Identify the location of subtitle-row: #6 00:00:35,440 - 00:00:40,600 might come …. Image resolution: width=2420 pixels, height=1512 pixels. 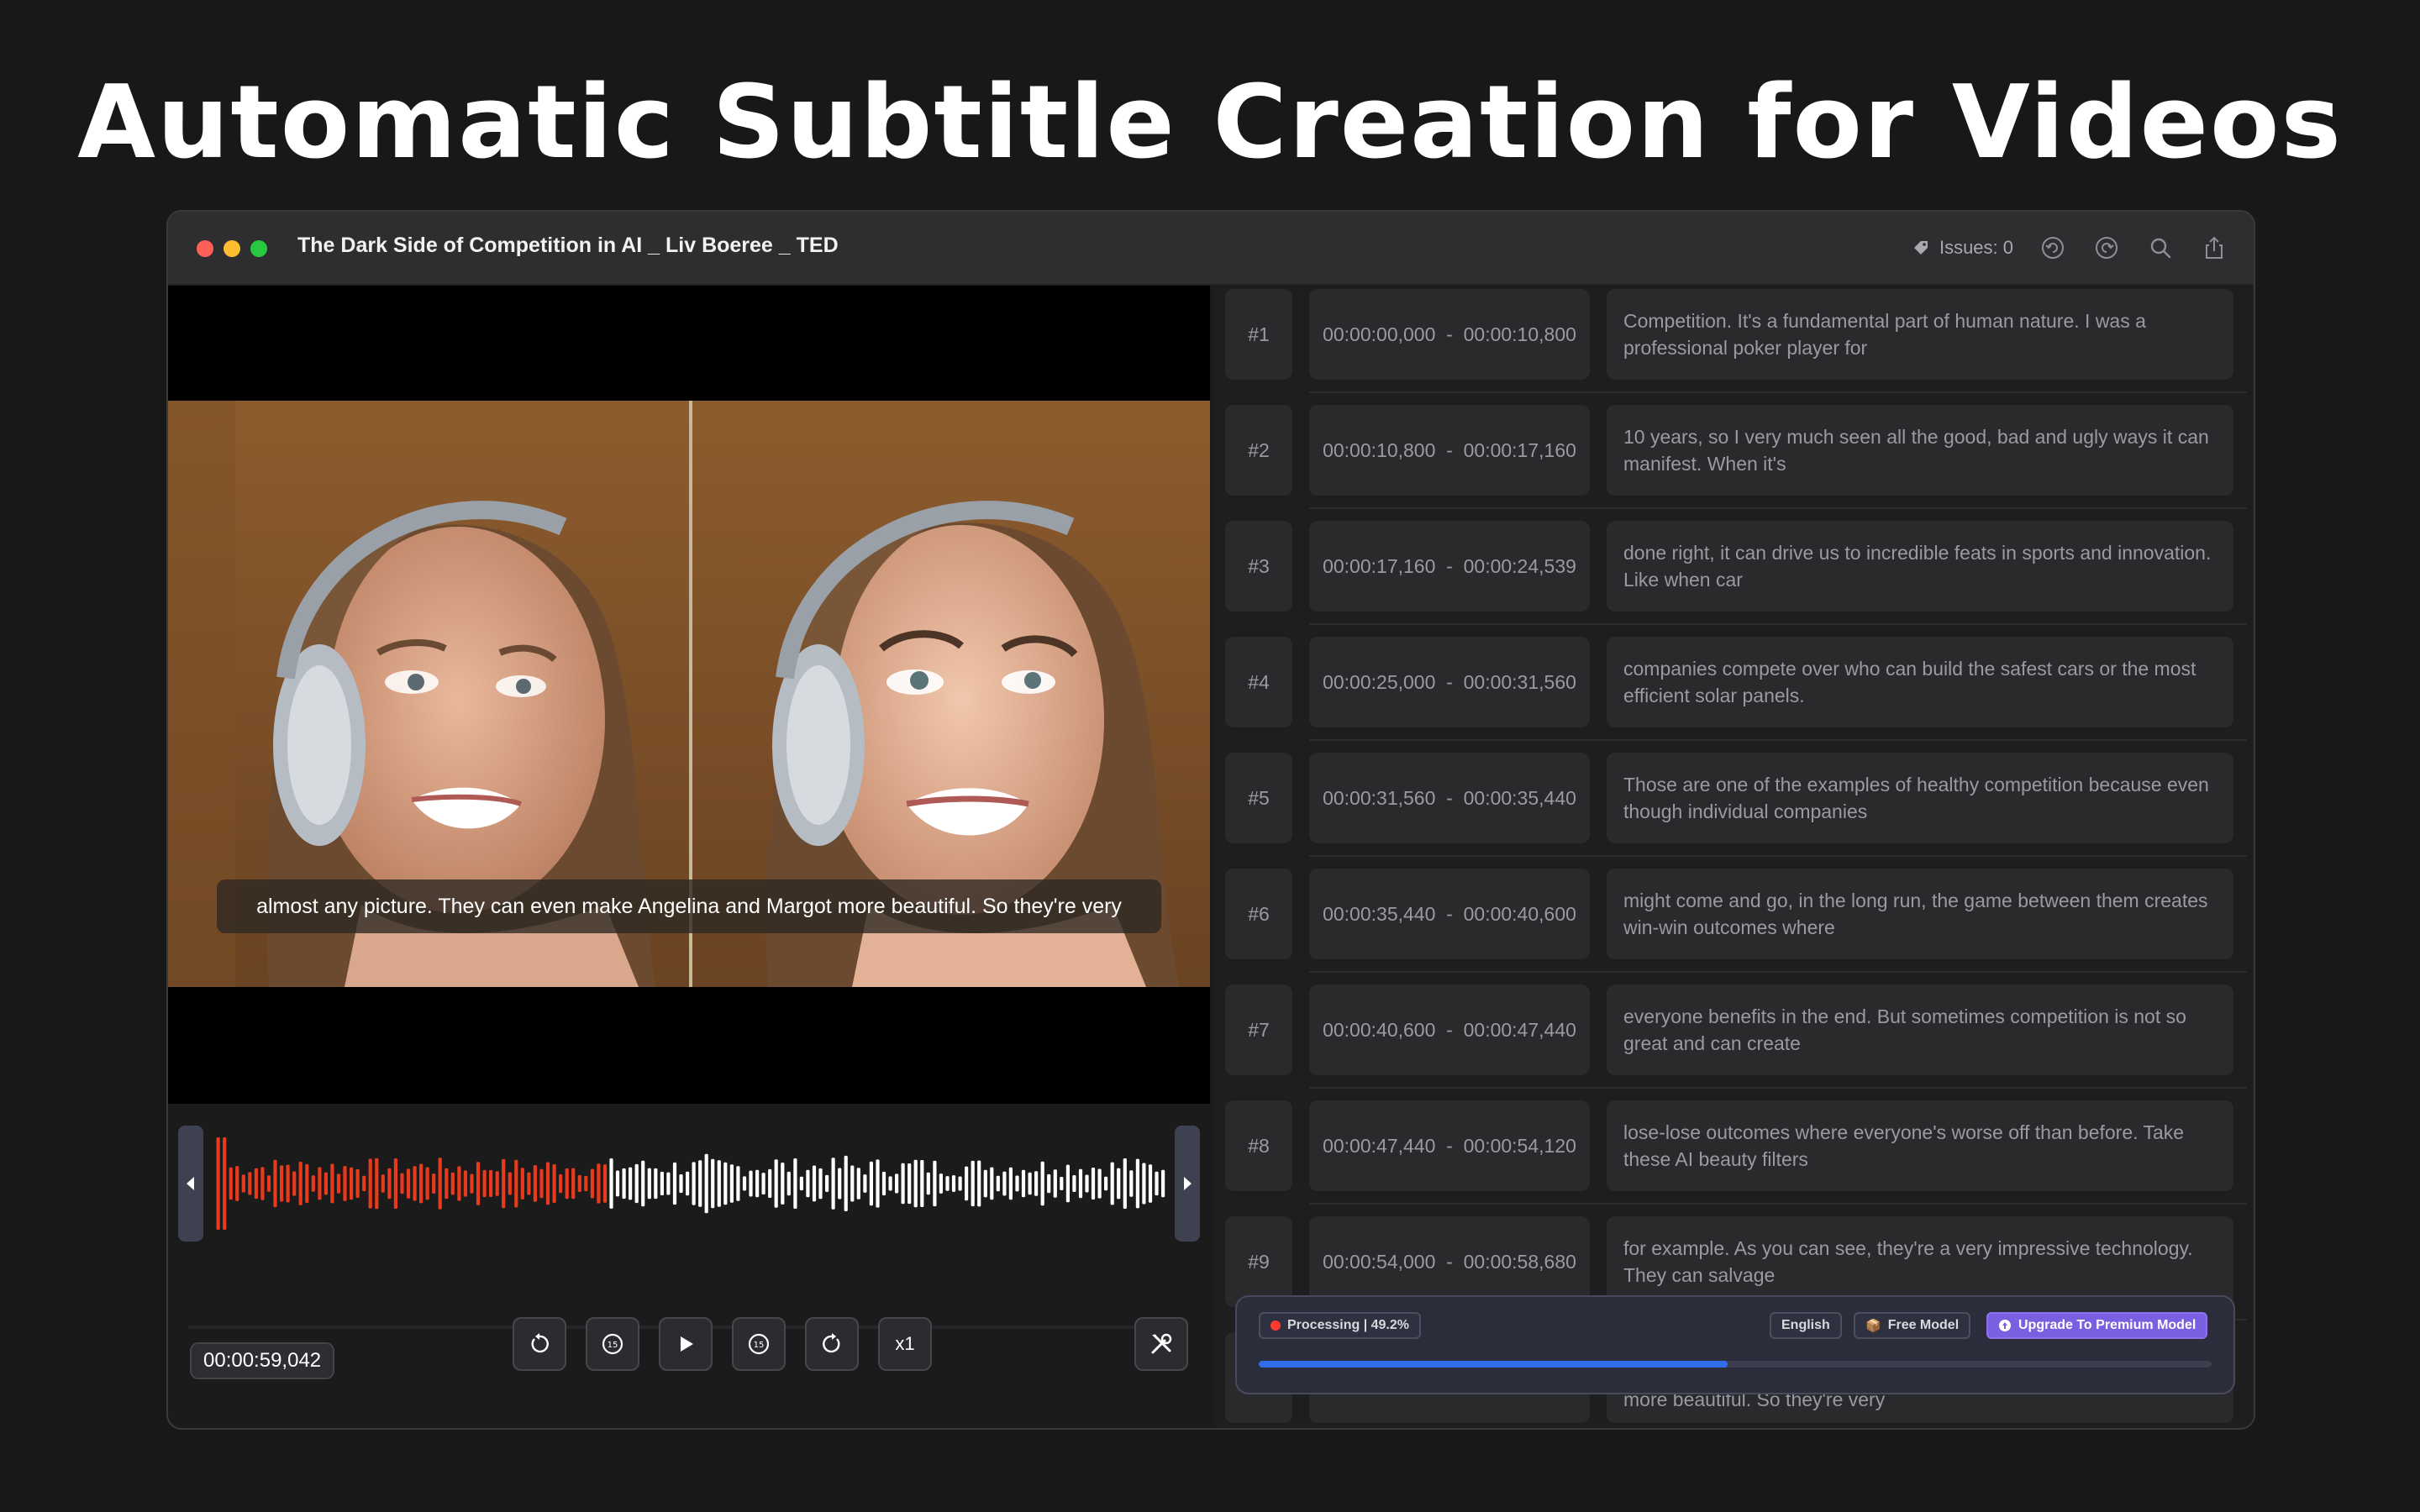
(1736, 921).